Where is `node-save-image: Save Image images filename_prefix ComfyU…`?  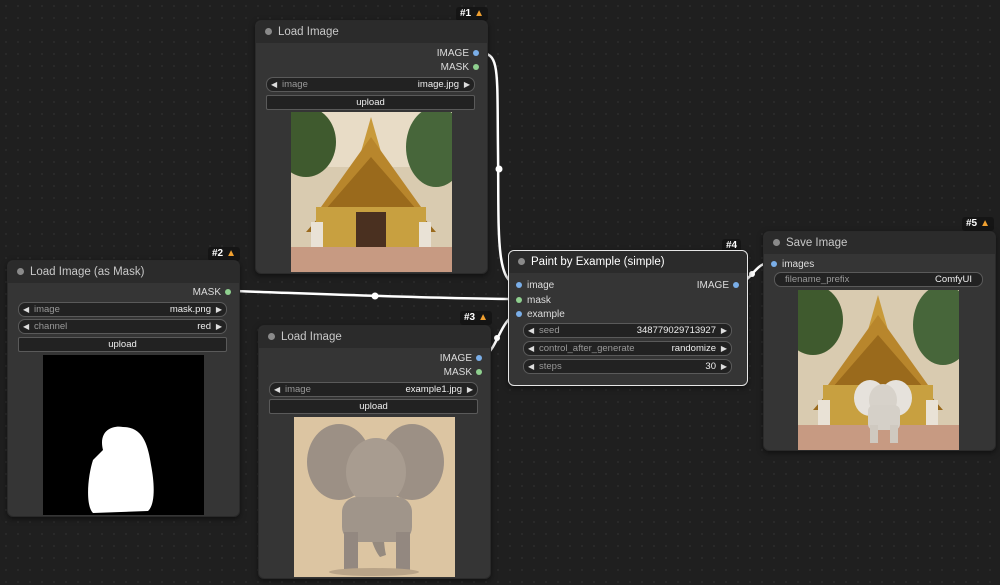 node-save-image: Save Image images filename_prefix ComfyU… is located at coordinates (879, 341).